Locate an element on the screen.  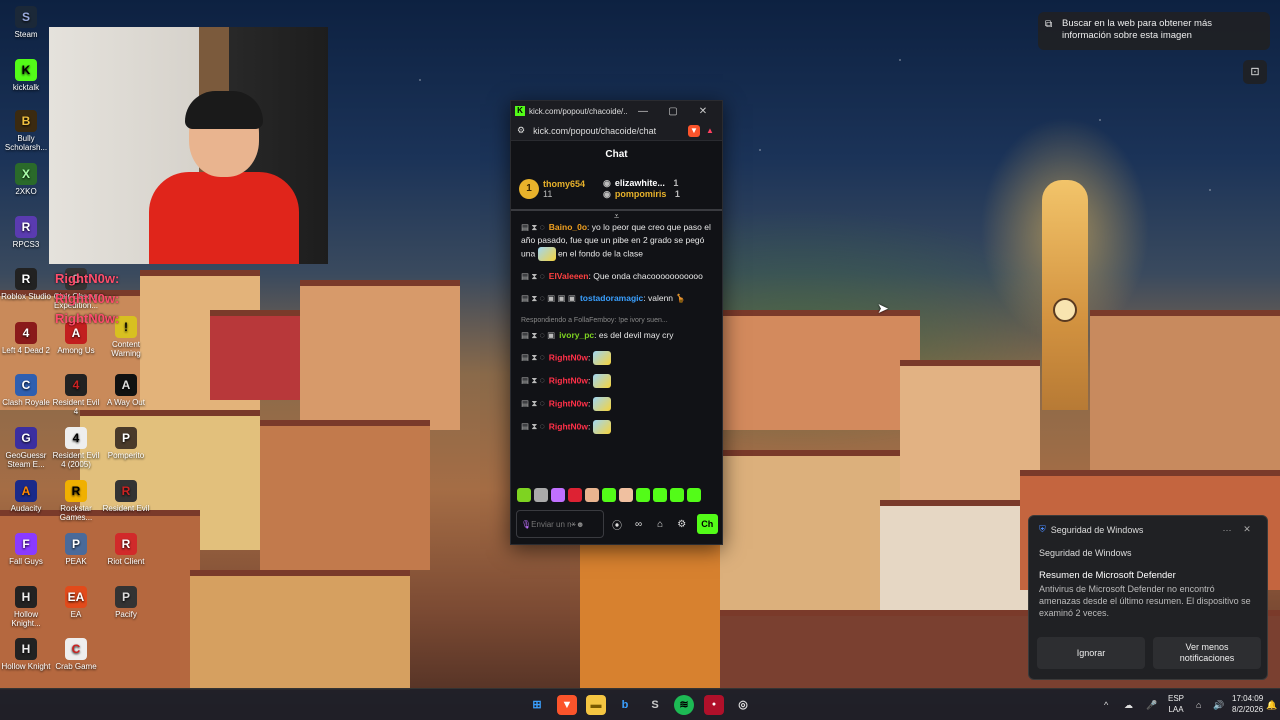
obs-studio-icon: ● is located at coordinates (714, 705).